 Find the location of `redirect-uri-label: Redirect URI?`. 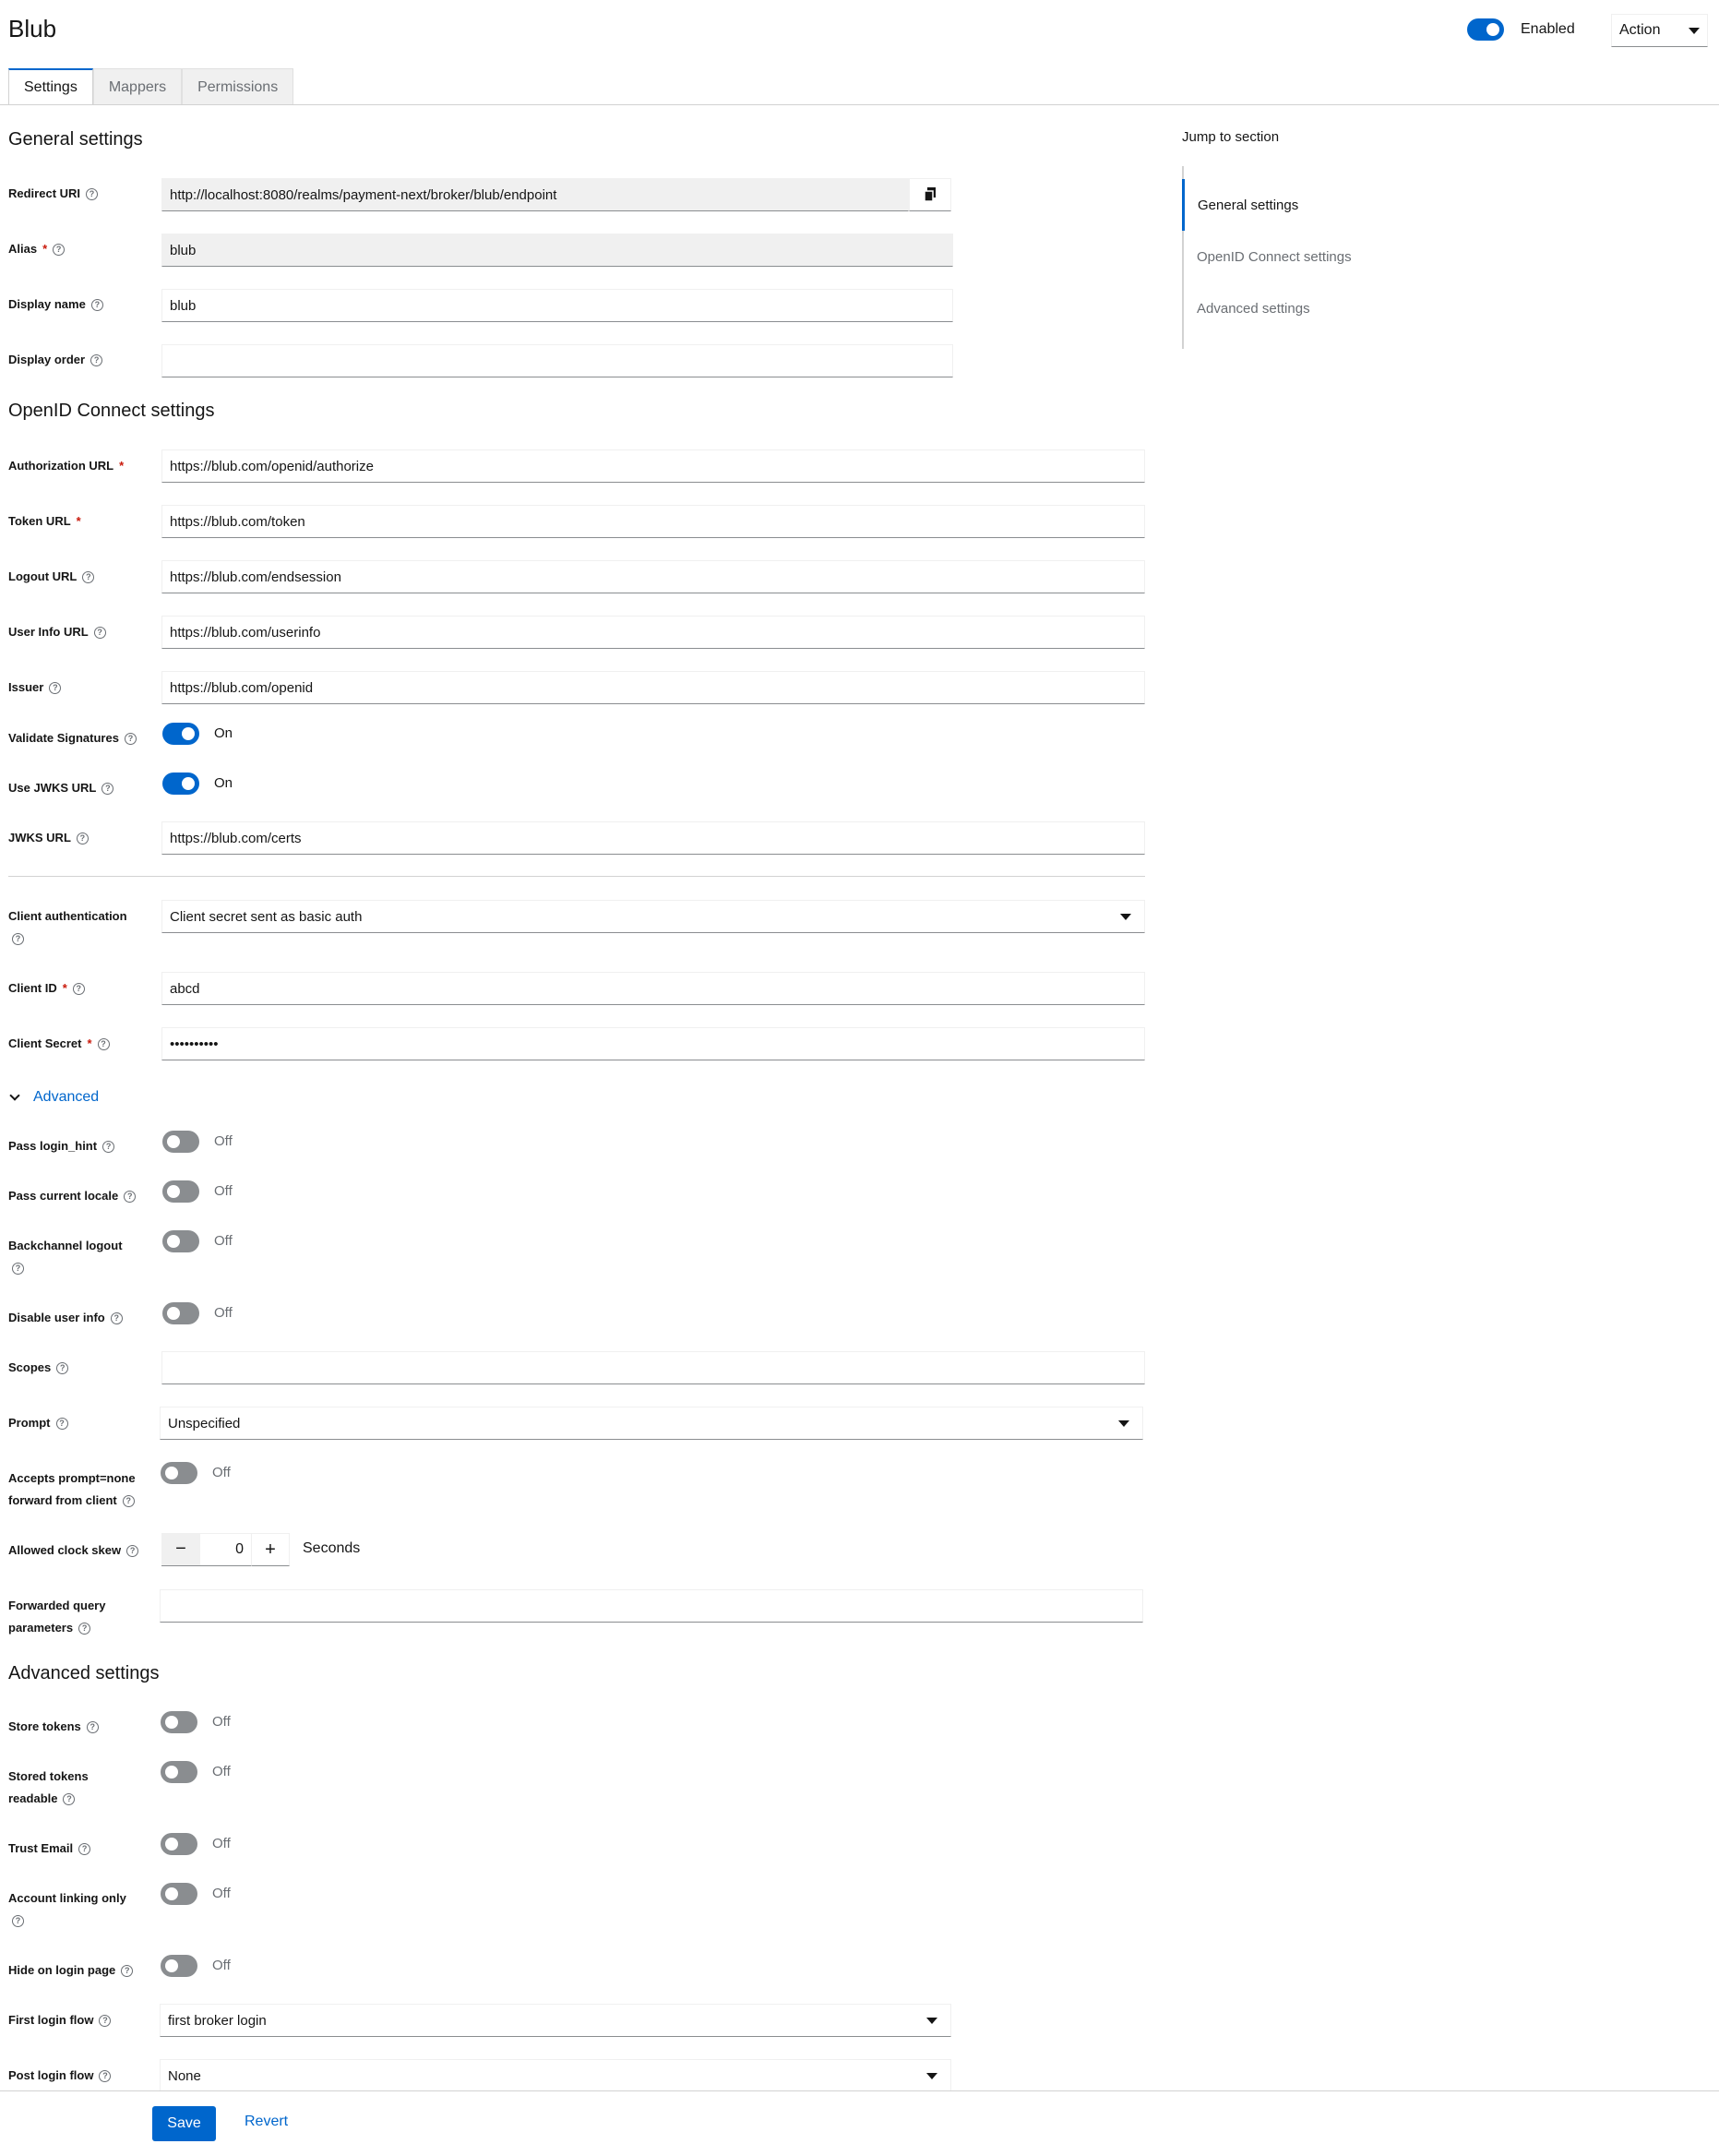

redirect-uri-label: Redirect URI? is located at coordinates (54, 194).